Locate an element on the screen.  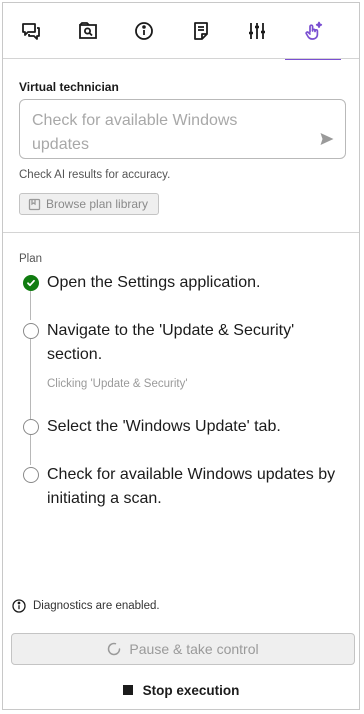
pause-label: Pause & take control is located at coordinates (194, 649).